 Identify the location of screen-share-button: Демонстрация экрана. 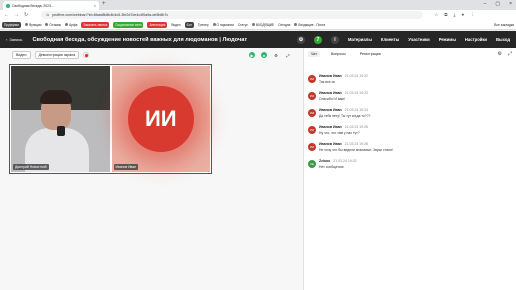
(57, 55).